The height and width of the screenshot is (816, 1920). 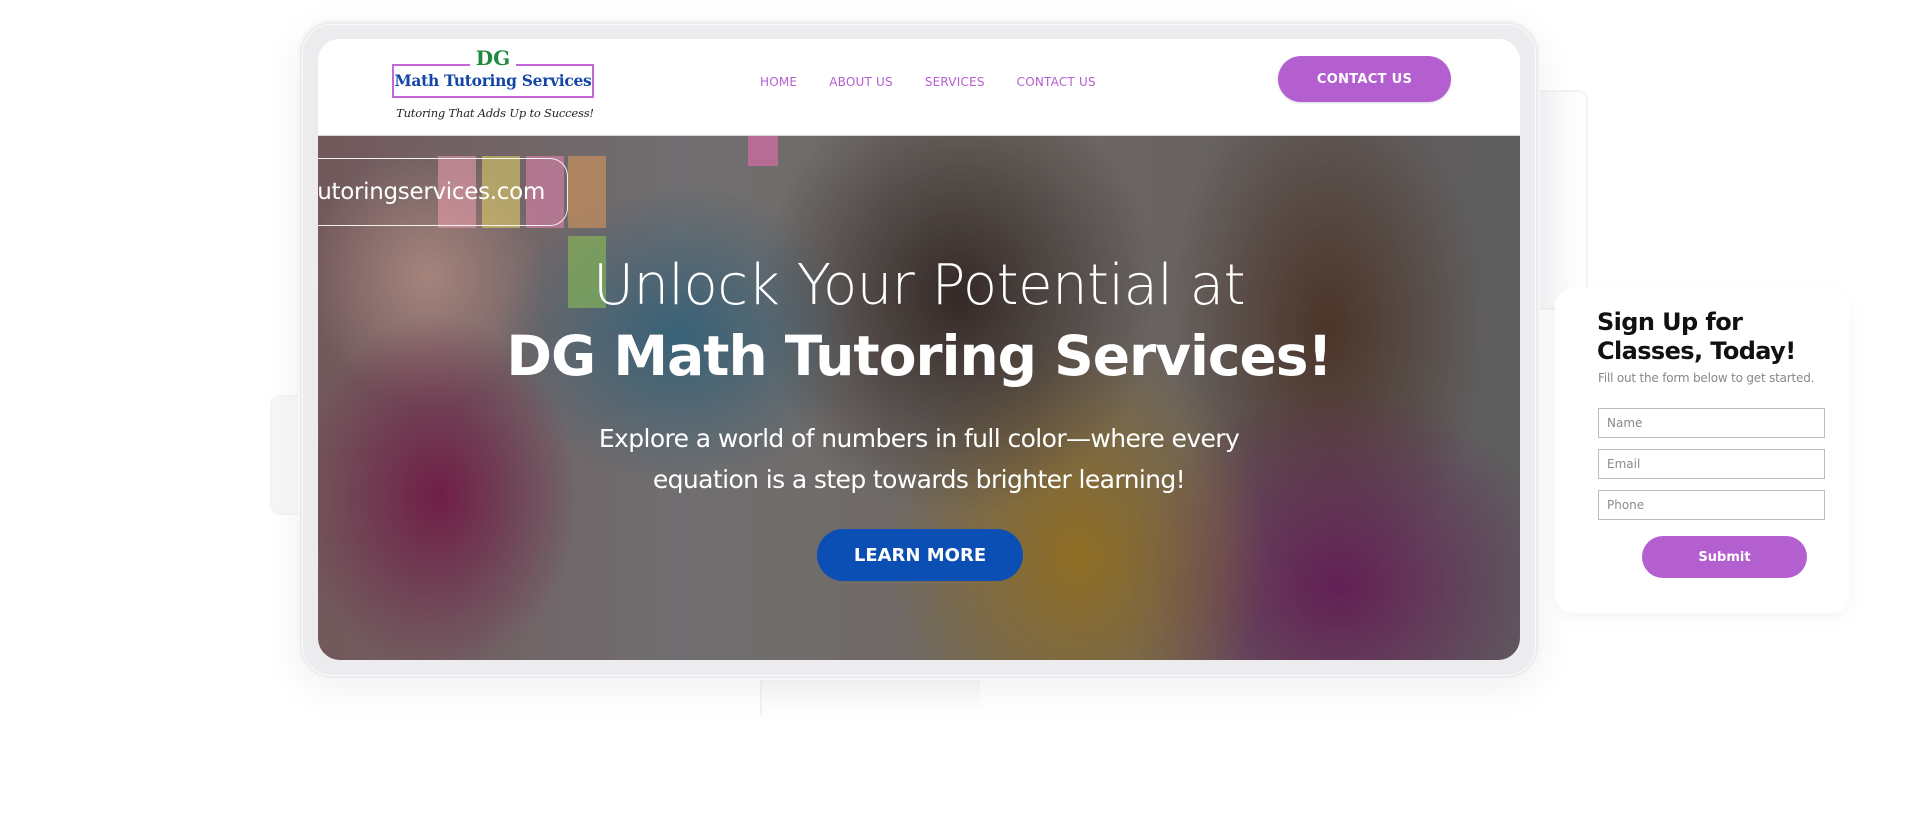 What do you see at coordinates (493, 58) in the screenshot?
I see `logo-initials: DG` at bounding box center [493, 58].